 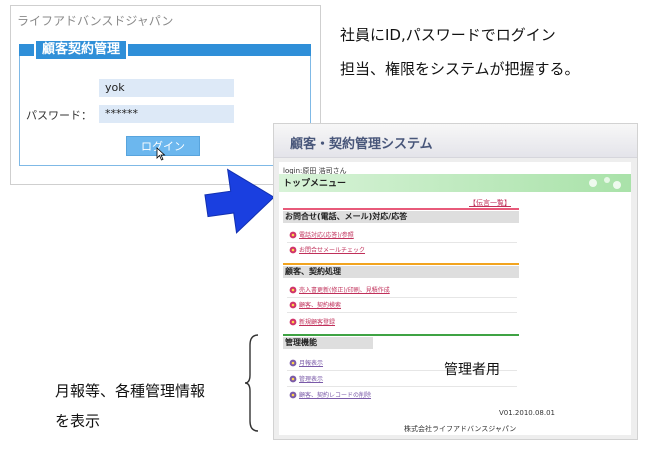 What do you see at coordinates (361, 144) in the screenshot?
I see `system-title: 顧客・契約管理システム` at bounding box center [361, 144].